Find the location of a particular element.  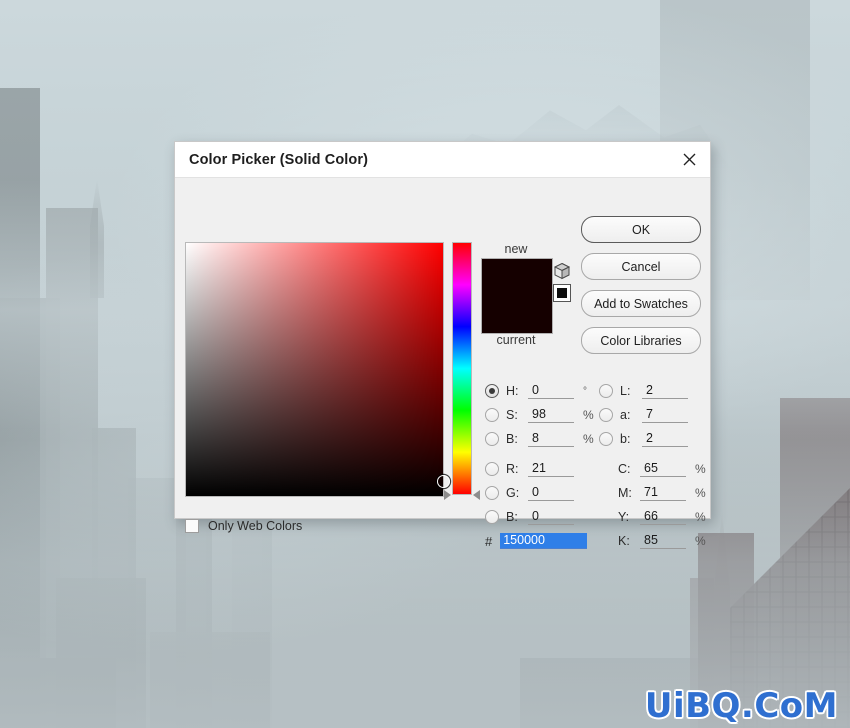

field-lab-a: a: 7 is located at coordinates (643, 415).